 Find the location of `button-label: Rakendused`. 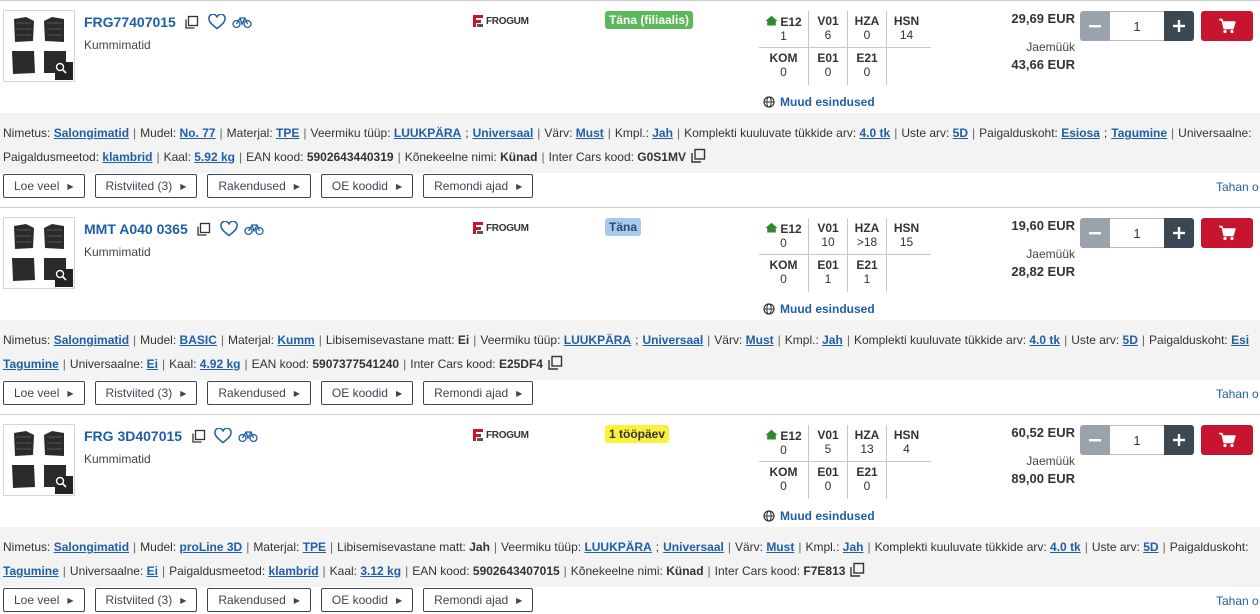

button-label: Rakendused is located at coordinates (252, 600).